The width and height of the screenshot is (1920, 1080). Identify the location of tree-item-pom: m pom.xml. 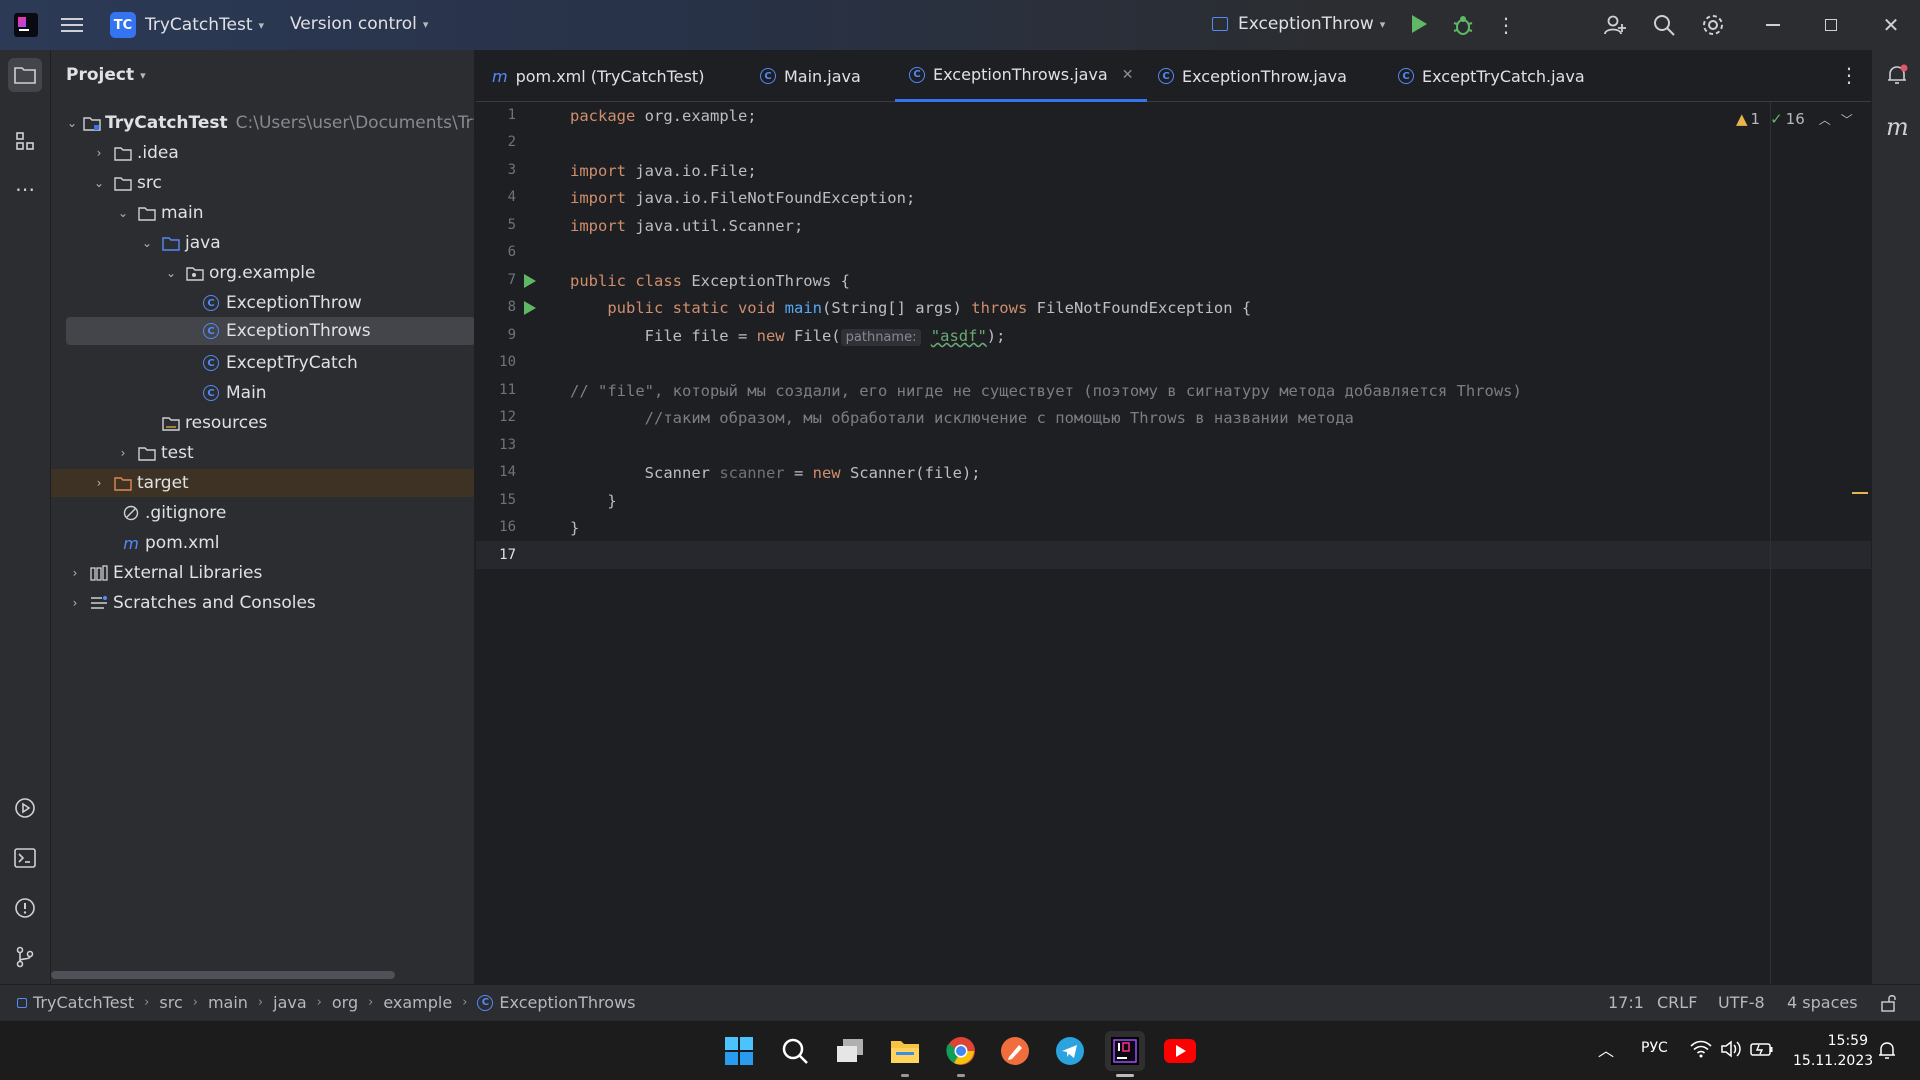
(262, 543).